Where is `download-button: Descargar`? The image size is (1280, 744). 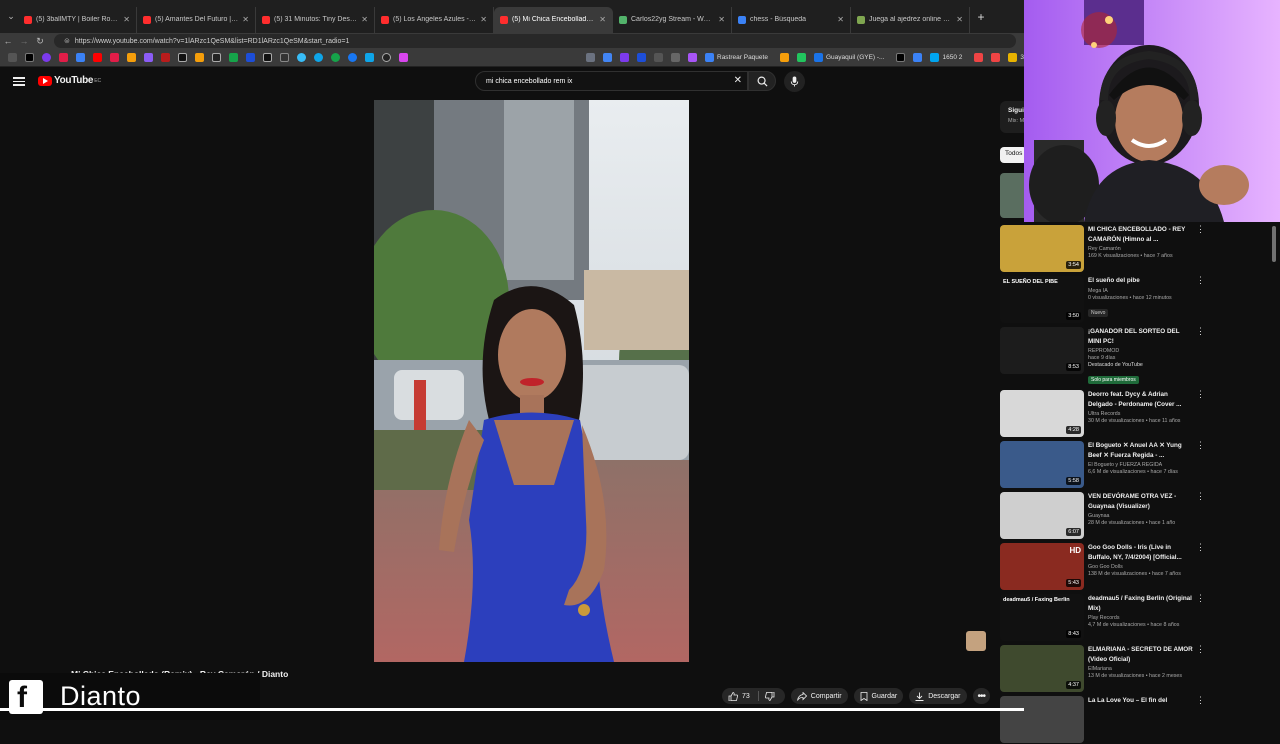
download-button: Descargar is located at coordinates (938, 696).